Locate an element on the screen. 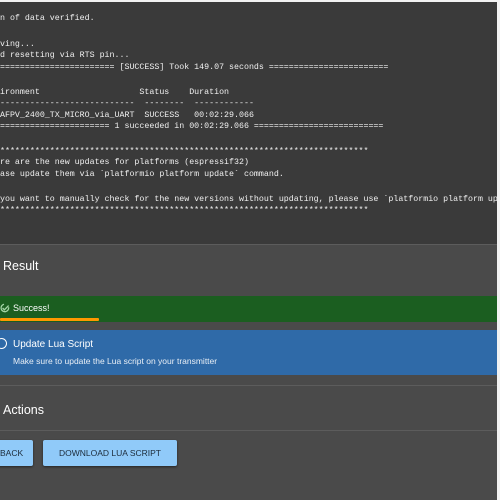 Image resolution: width=500 pixels, height=500 pixels. log-line: n of data verified. is located at coordinates (47, 18).